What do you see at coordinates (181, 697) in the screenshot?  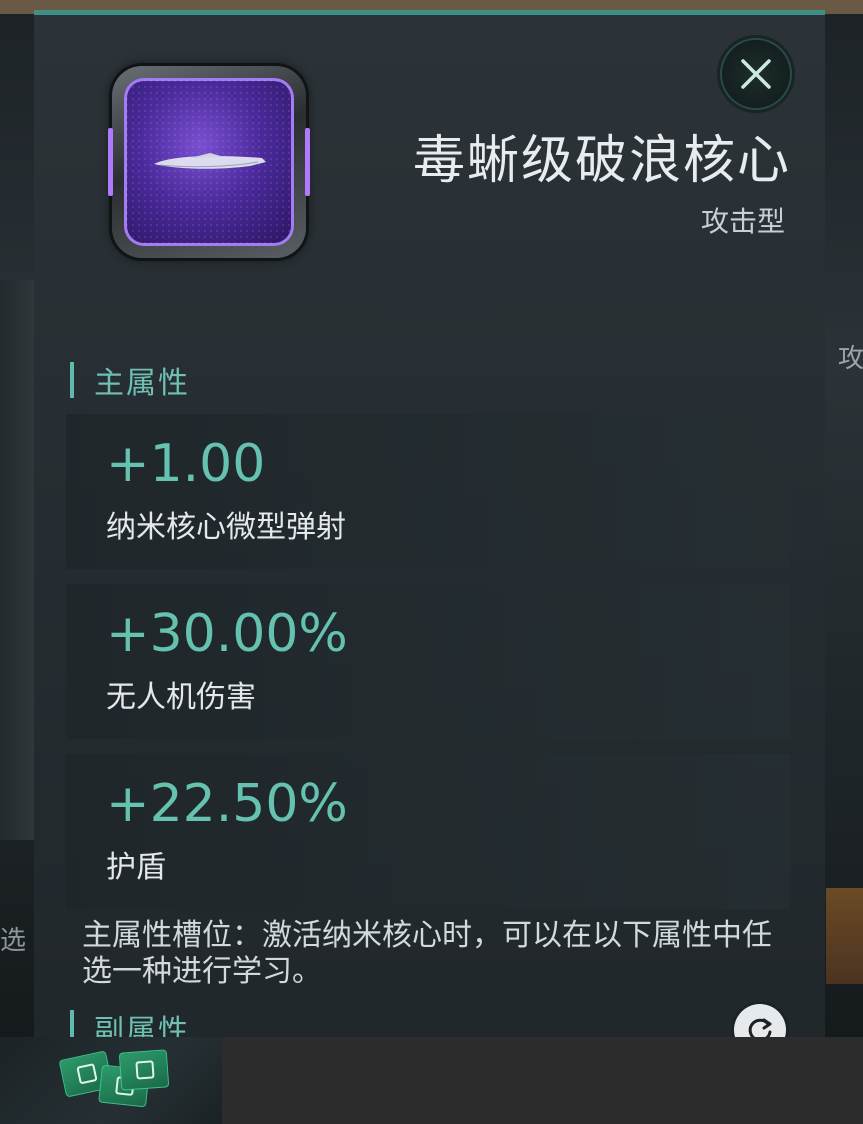 I see `stat-name: 无人机伤害` at bounding box center [181, 697].